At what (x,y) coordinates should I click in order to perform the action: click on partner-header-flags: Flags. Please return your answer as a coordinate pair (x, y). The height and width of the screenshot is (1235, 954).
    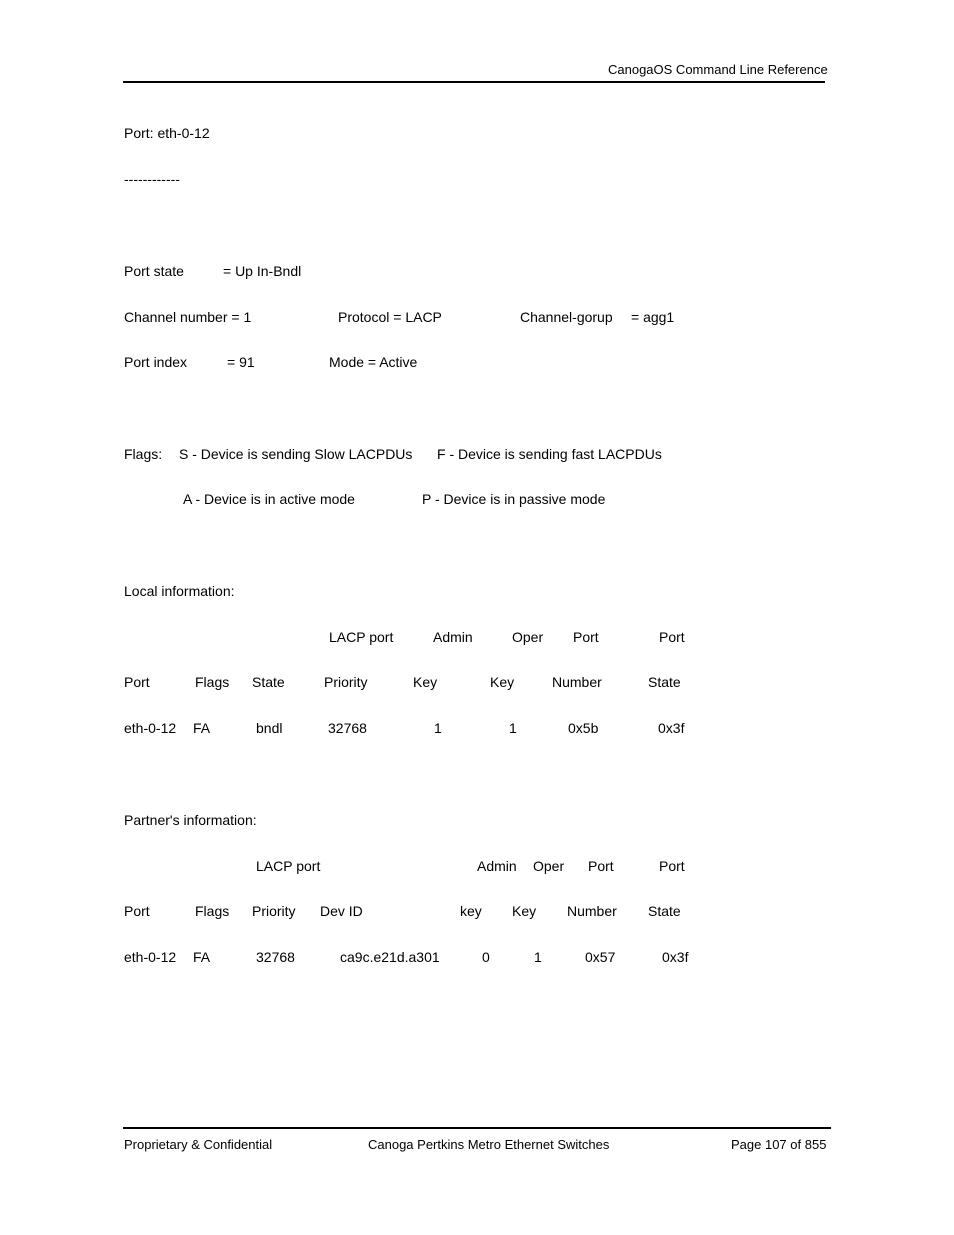
    Looking at the image, I should click on (212, 911).